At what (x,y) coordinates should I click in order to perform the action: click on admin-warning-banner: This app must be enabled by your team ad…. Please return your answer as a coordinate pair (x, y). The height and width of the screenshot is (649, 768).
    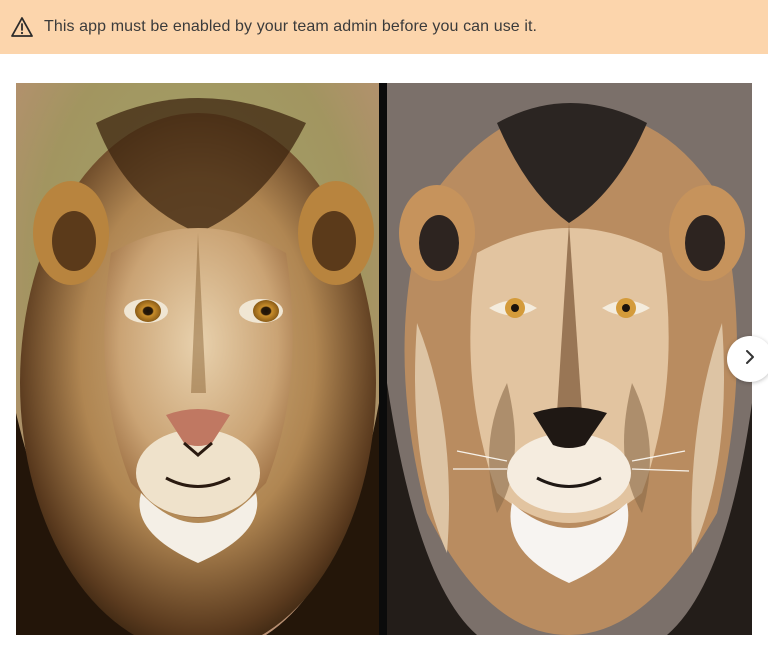
    Looking at the image, I should click on (384, 27).